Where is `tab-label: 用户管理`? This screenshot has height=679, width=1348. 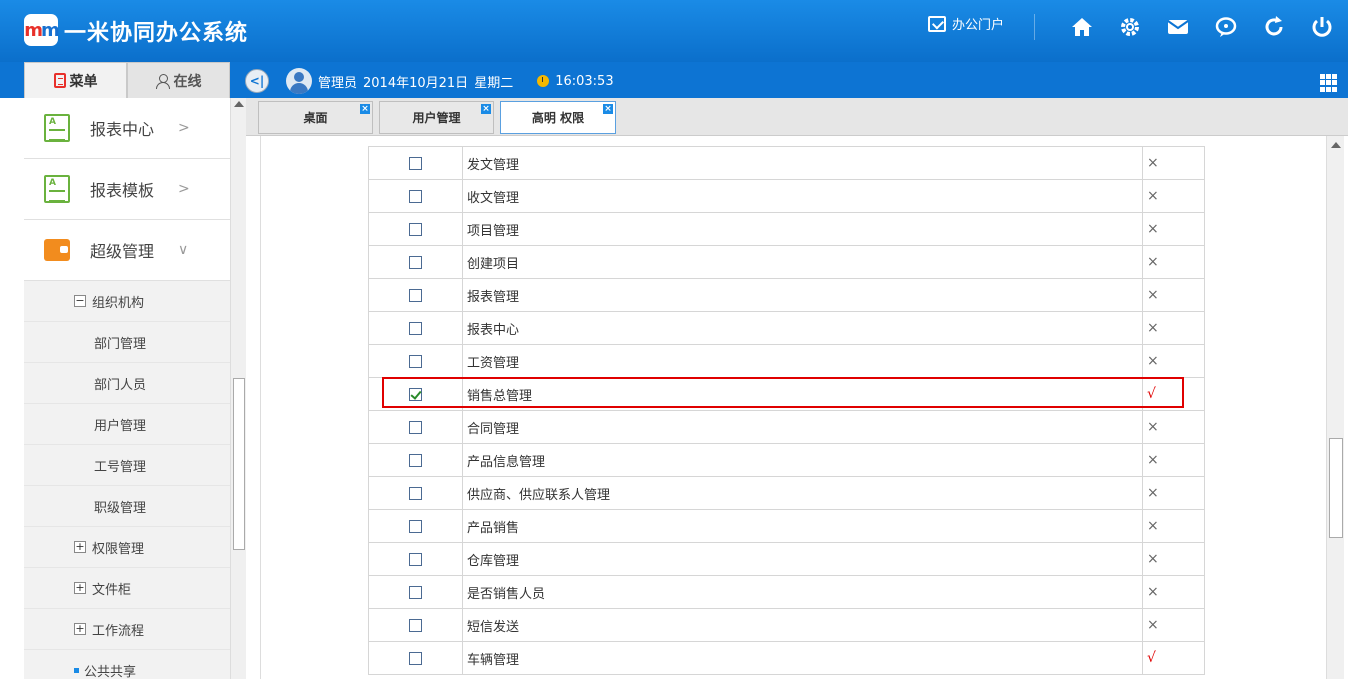
tab-label: 用户管理 is located at coordinates (436, 118).